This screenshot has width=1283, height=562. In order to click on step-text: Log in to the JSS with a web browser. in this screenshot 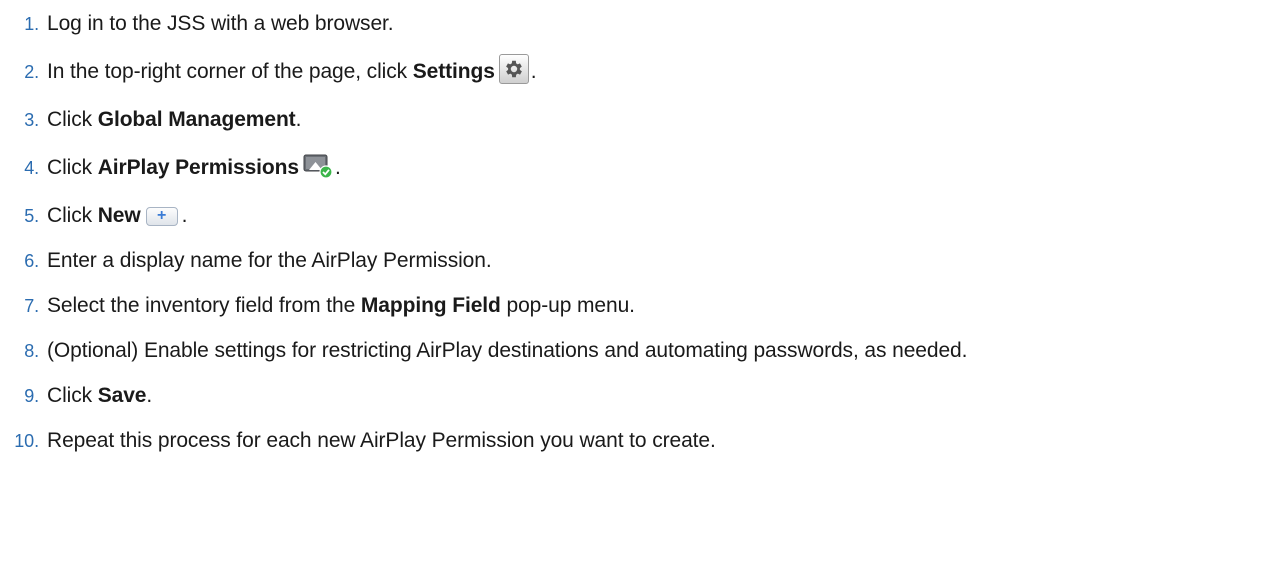, I will do `click(220, 24)`.